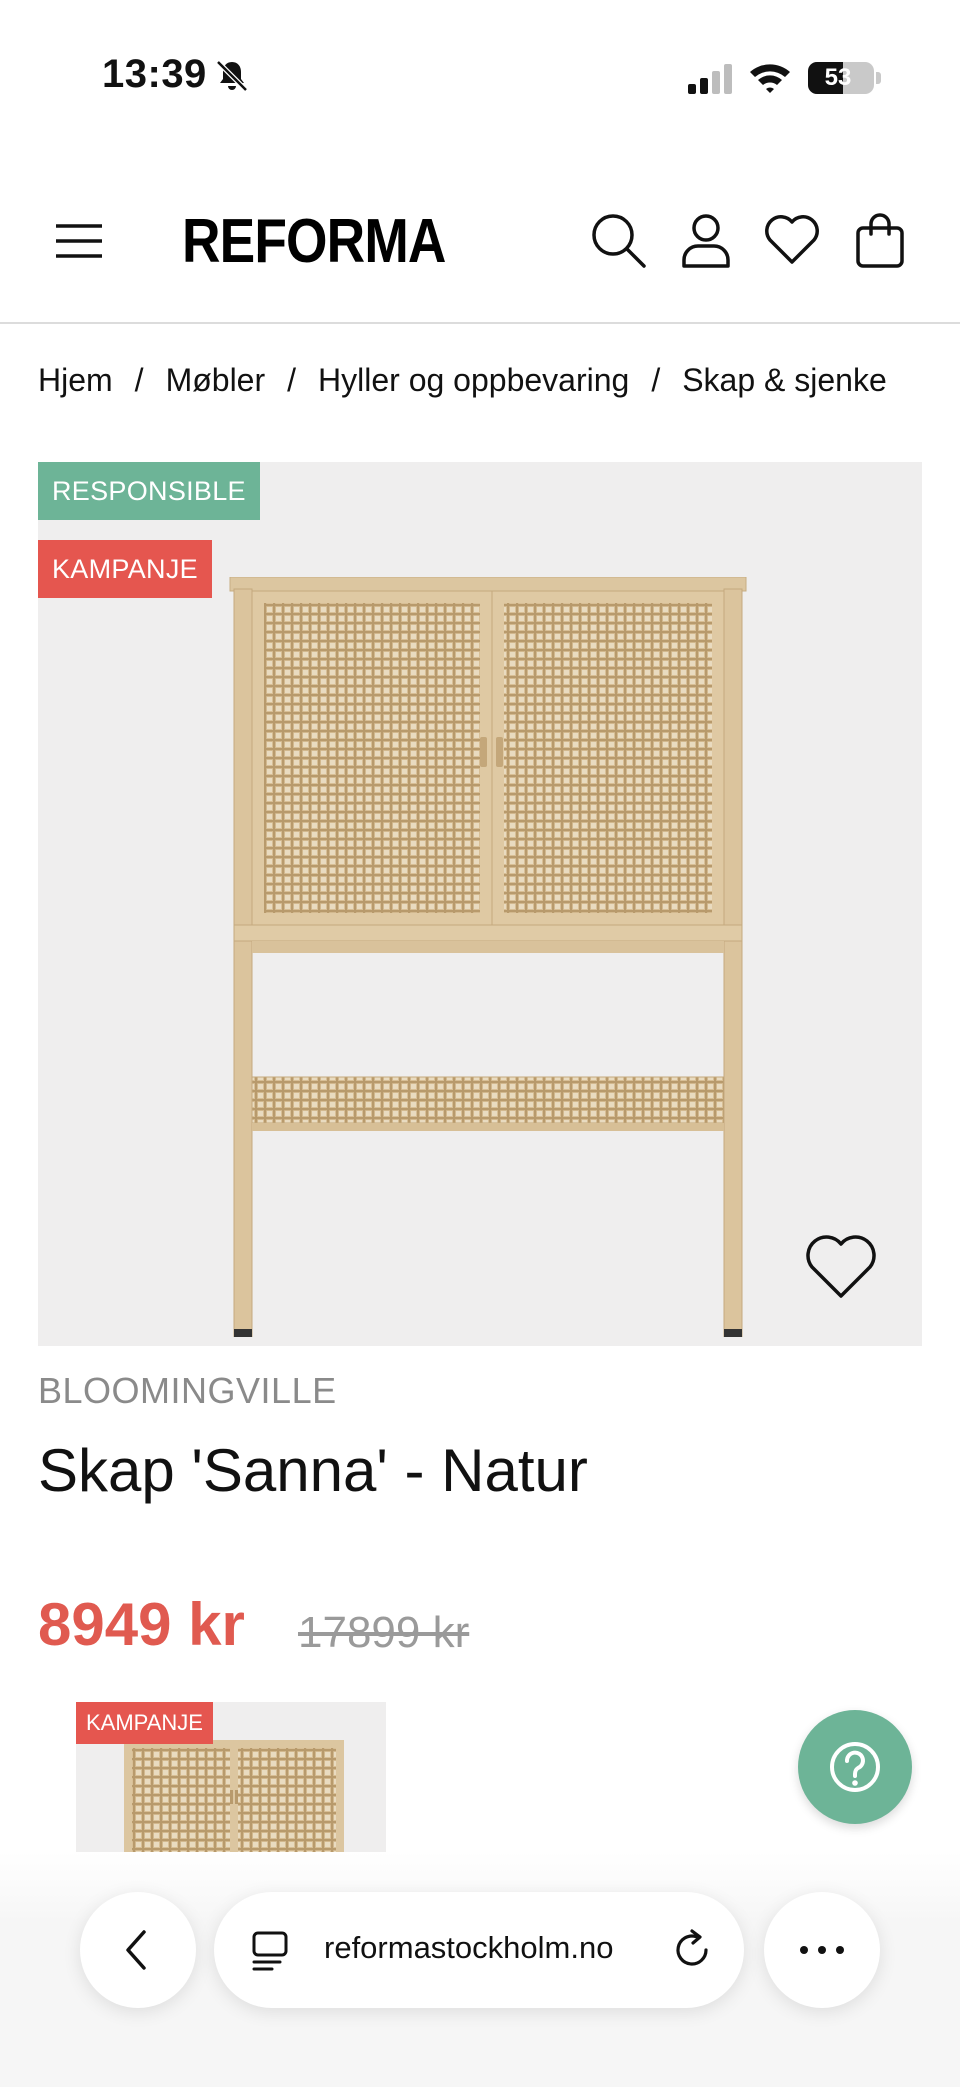 The width and height of the screenshot is (960, 2087). What do you see at coordinates (480, 75) in the screenshot?
I see `status-bar: 13:39 53` at bounding box center [480, 75].